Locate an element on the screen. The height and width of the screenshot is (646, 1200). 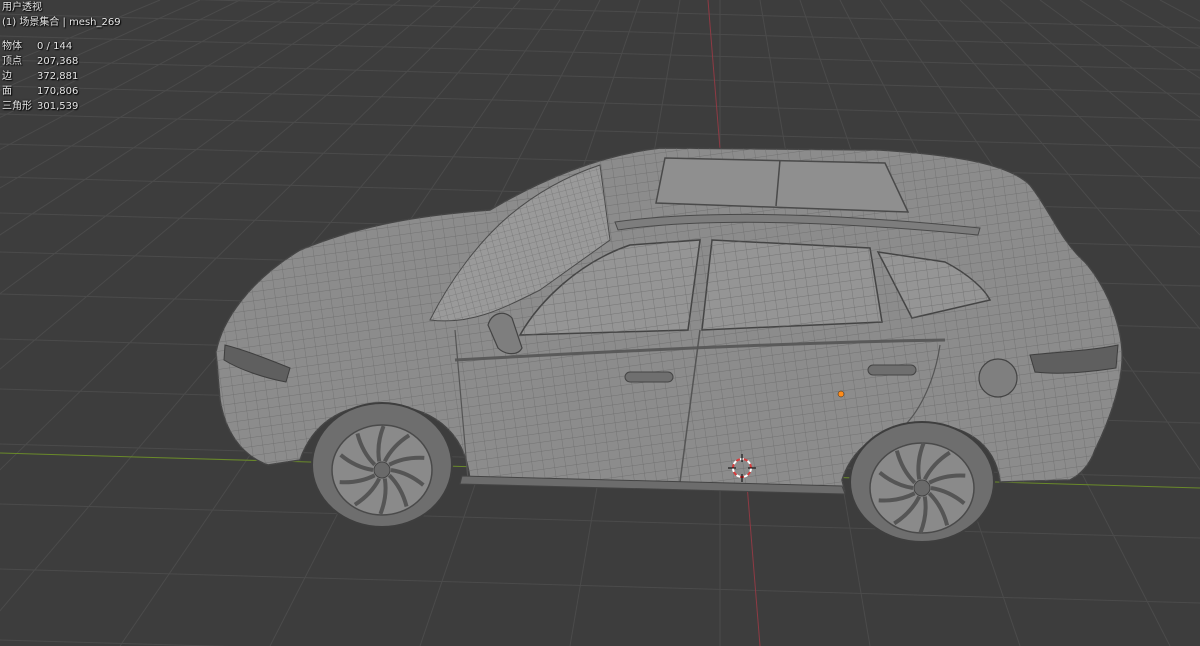
door-handle-front is located at coordinates (649, 377).